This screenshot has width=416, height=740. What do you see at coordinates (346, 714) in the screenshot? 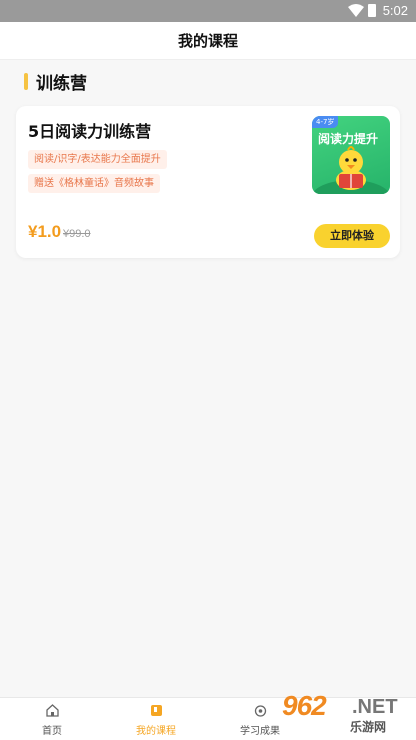
I see `site-watermark: 962 .NET 乐游网` at bounding box center [346, 714].